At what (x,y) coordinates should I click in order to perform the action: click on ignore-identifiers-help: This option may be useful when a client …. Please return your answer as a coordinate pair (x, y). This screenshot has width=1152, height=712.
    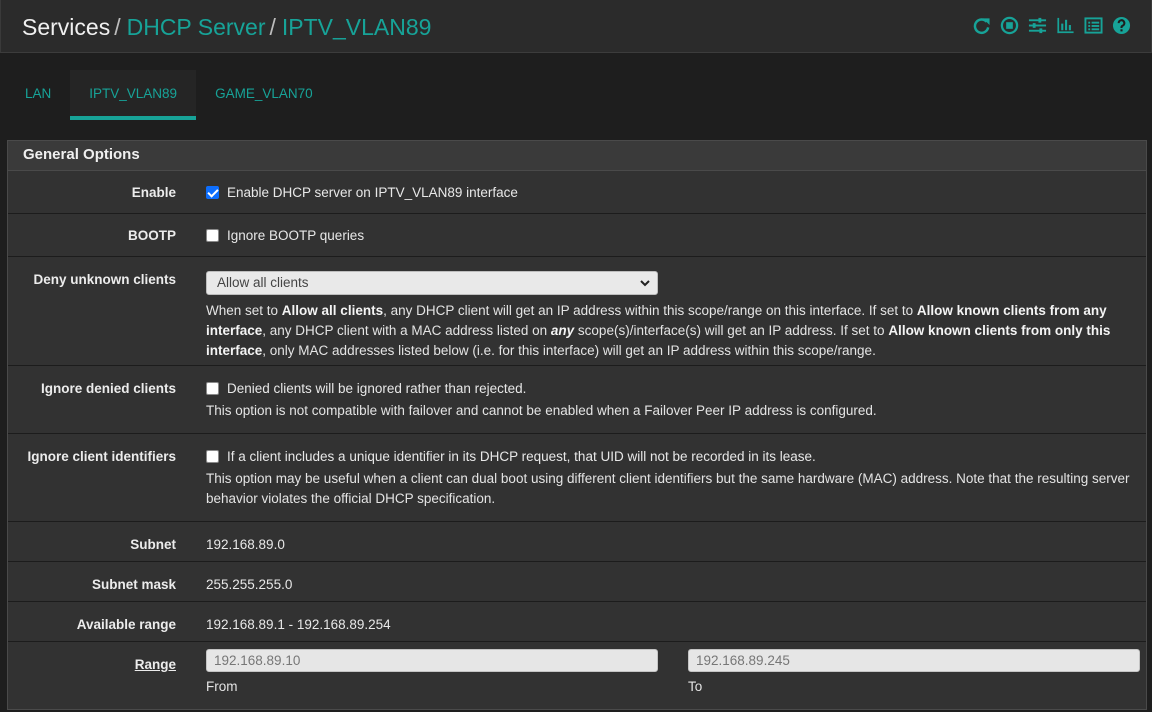
    Looking at the image, I should click on (668, 488).